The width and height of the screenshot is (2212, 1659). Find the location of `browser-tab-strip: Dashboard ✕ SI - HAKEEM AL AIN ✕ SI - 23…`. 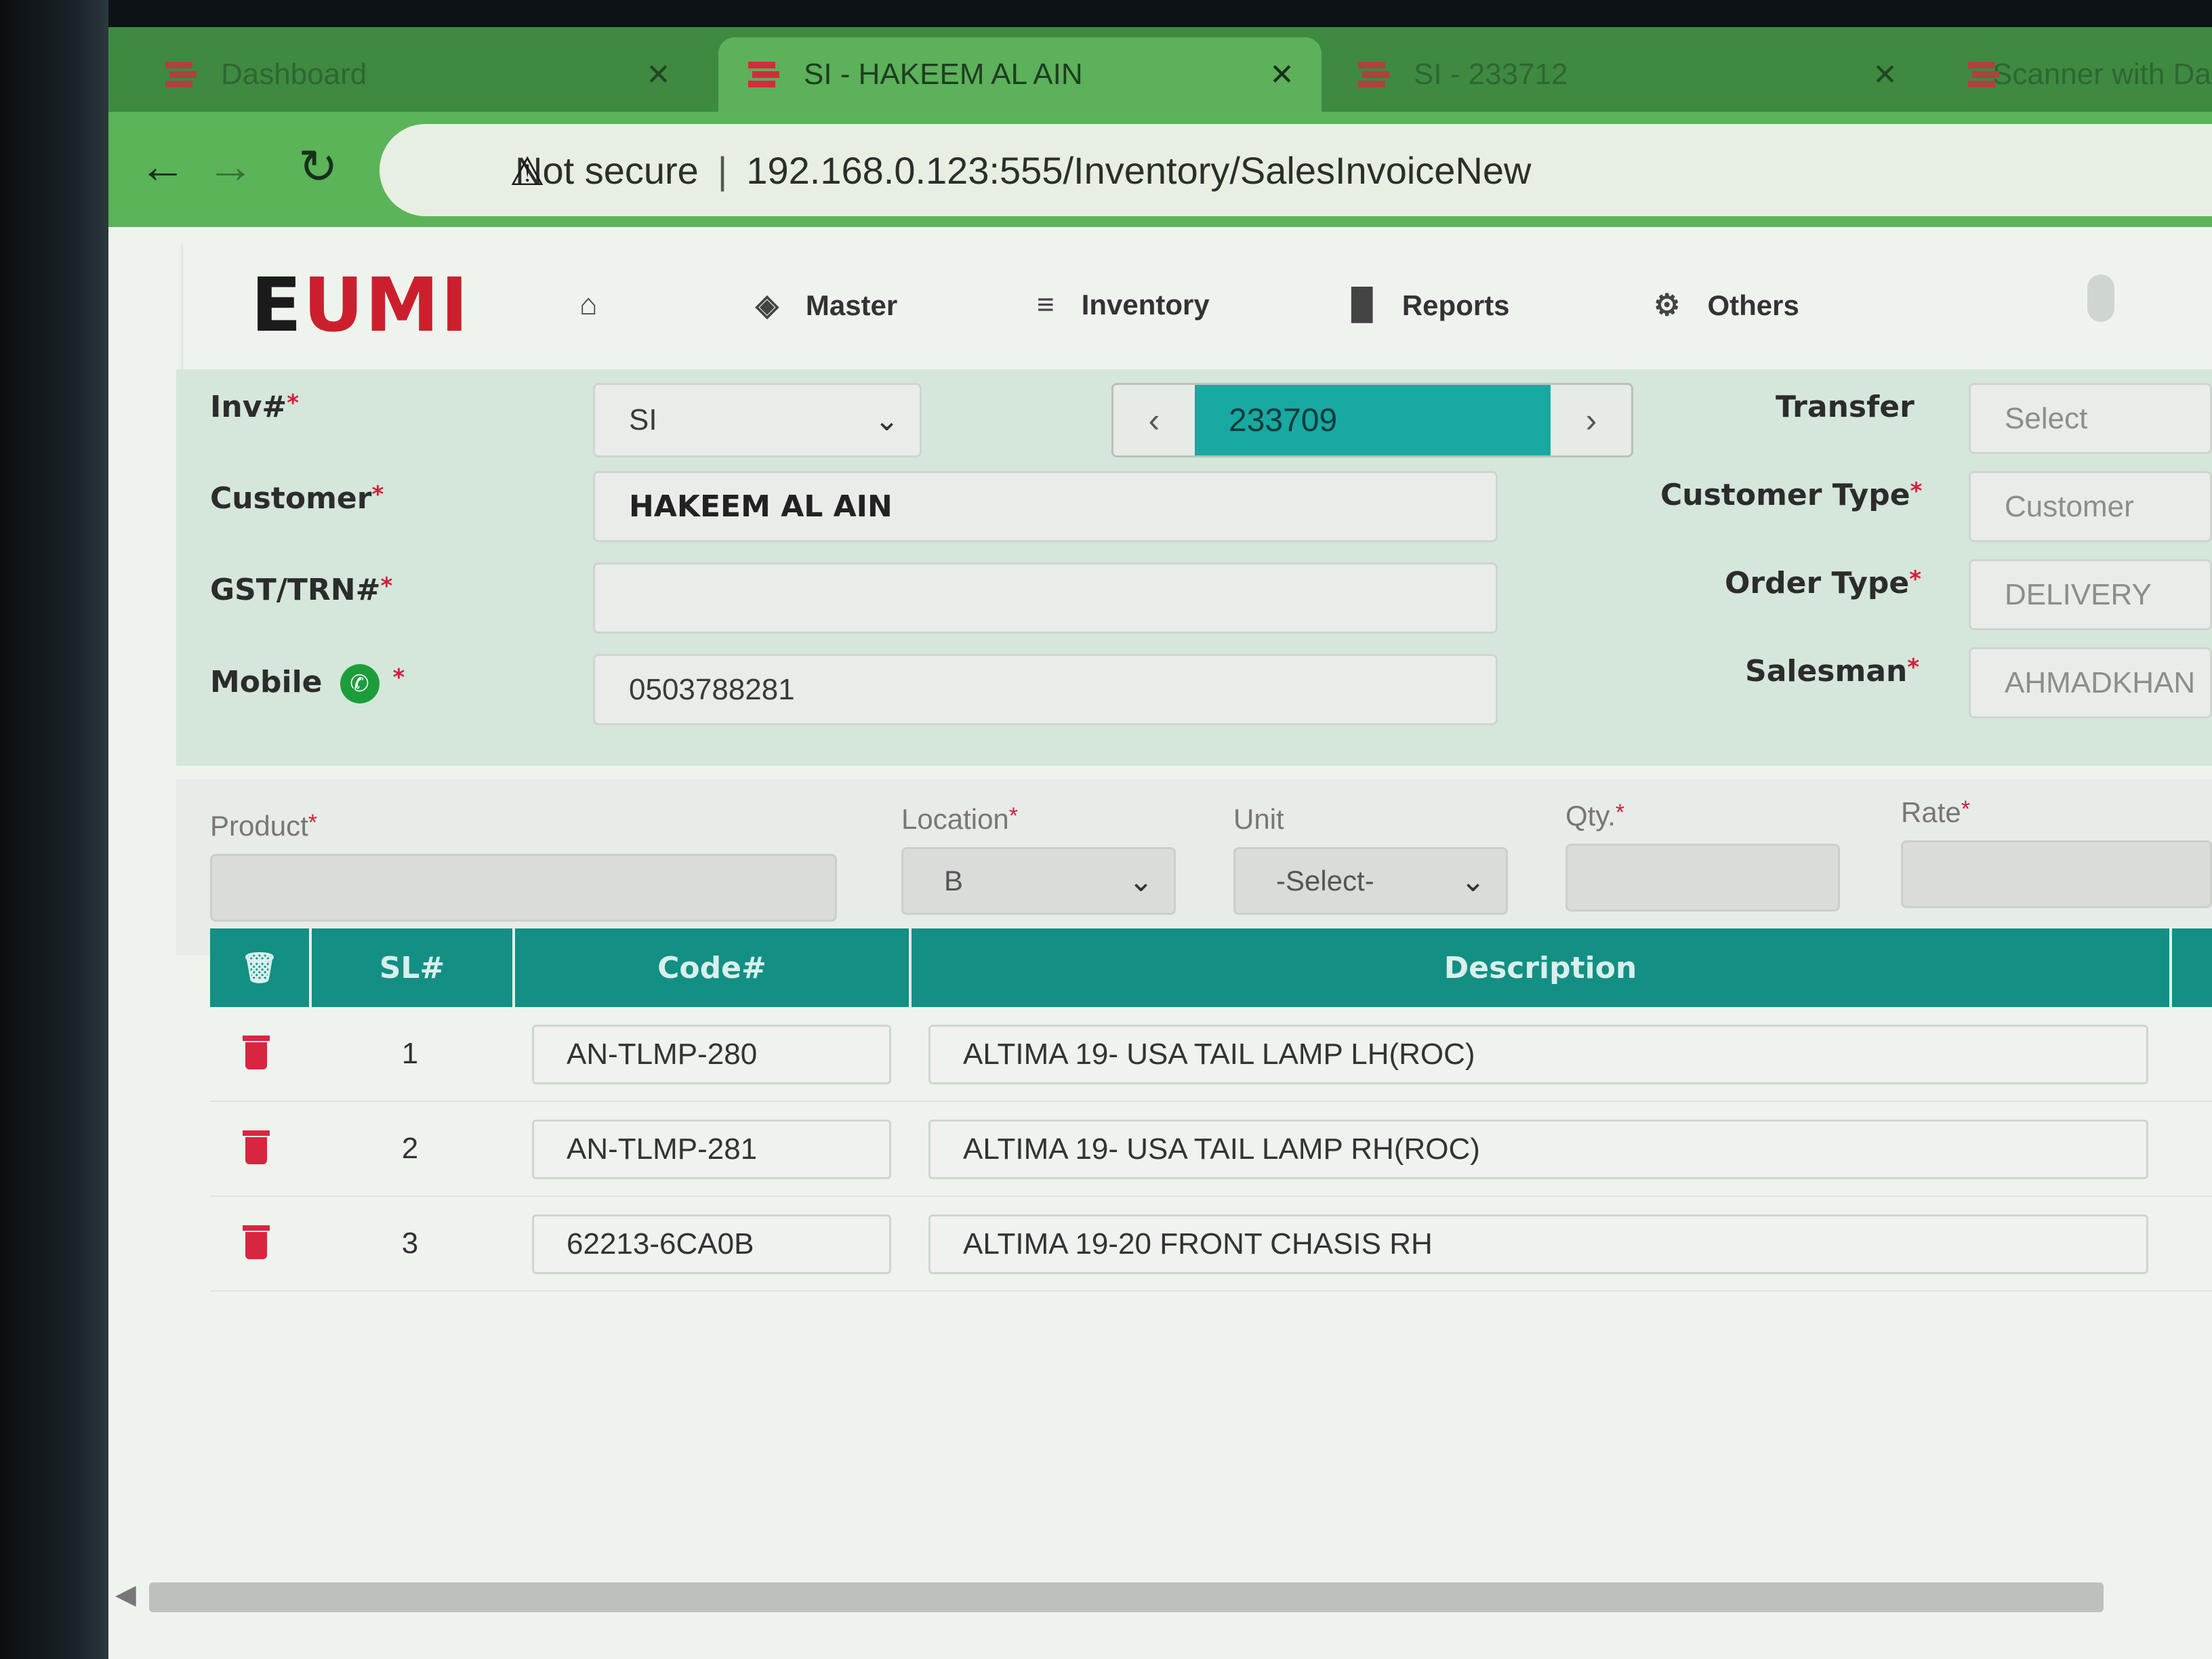

browser-tab-strip: Dashboard ✕ SI - HAKEEM AL AIN ✕ SI - 23… is located at coordinates (1160, 69).